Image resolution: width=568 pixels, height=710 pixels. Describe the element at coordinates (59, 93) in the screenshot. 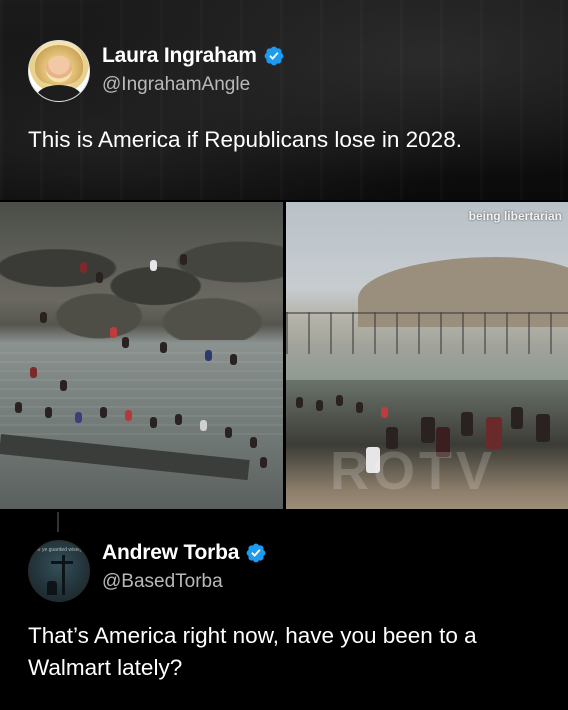

I see `avatar-shirt` at that location.